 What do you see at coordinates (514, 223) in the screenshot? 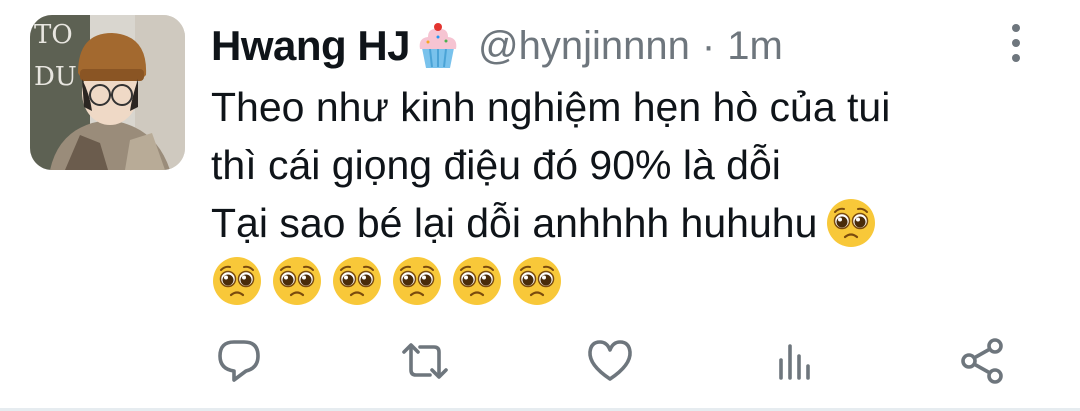
I see `tweet-line-text: Tại sao bé lại dỗi anhhhh huhuhu` at bounding box center [514, 223].